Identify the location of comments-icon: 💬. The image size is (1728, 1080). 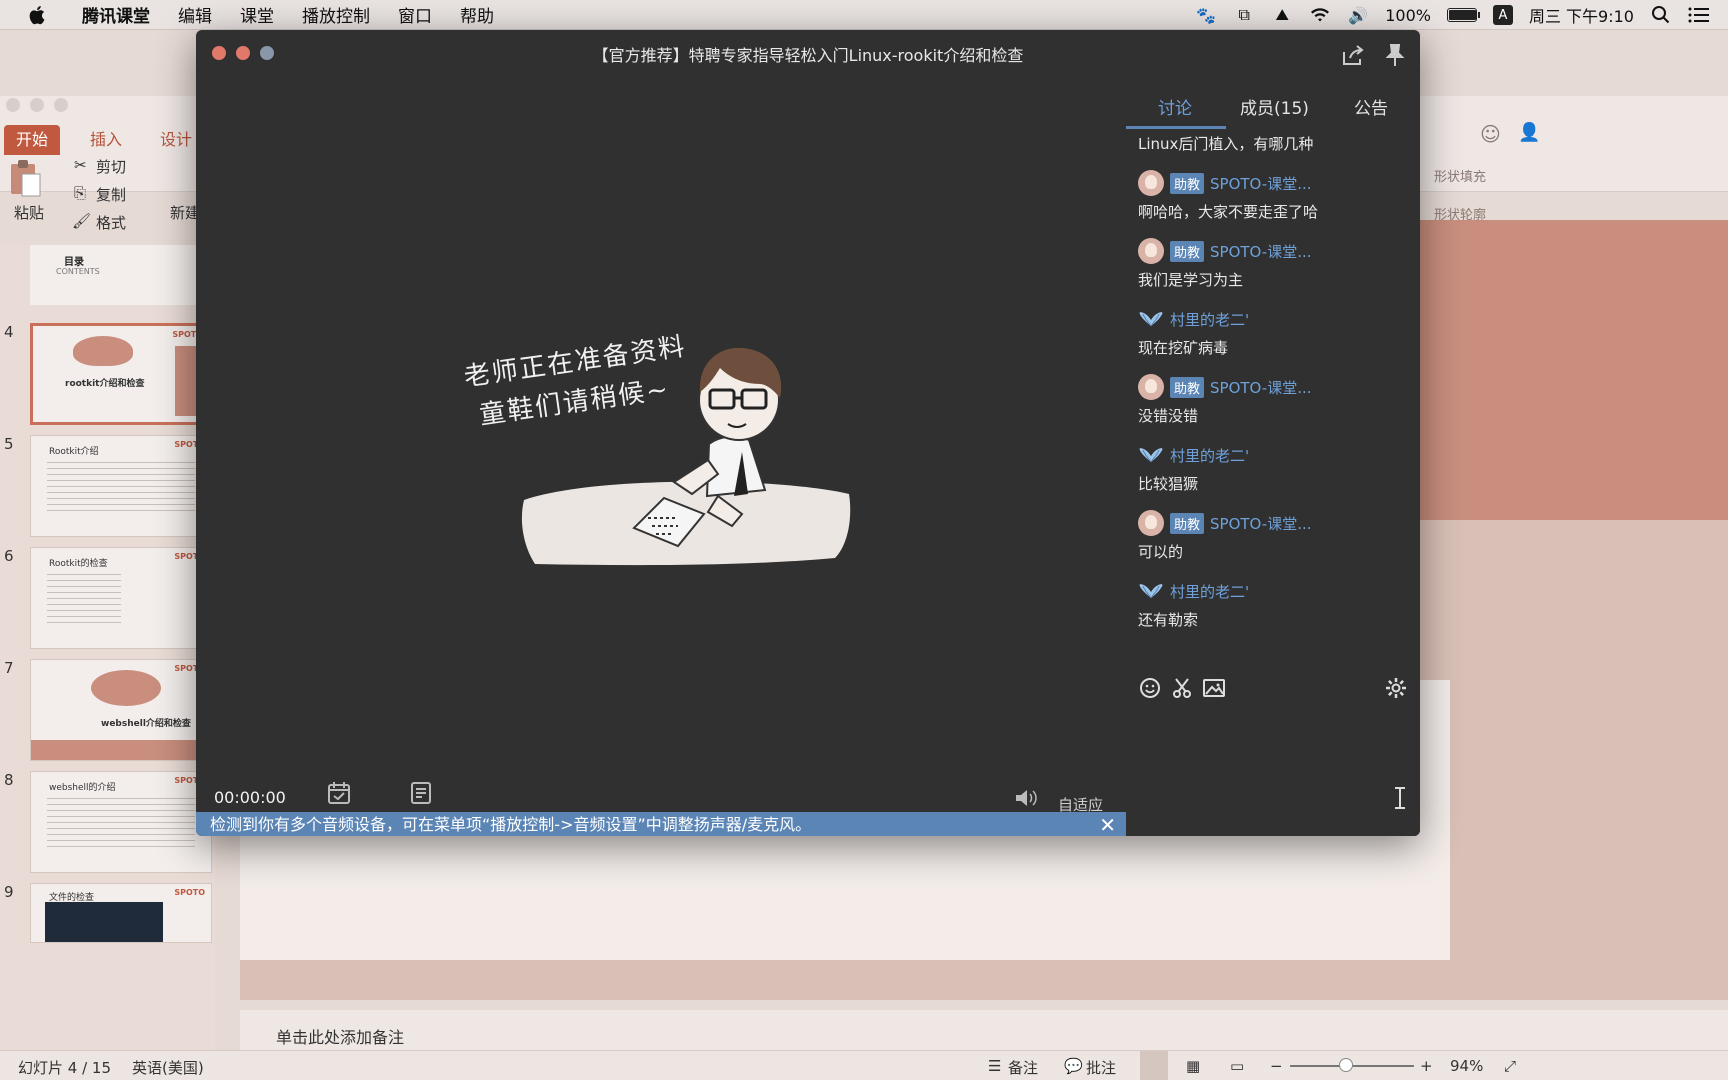
(1073, 1066).